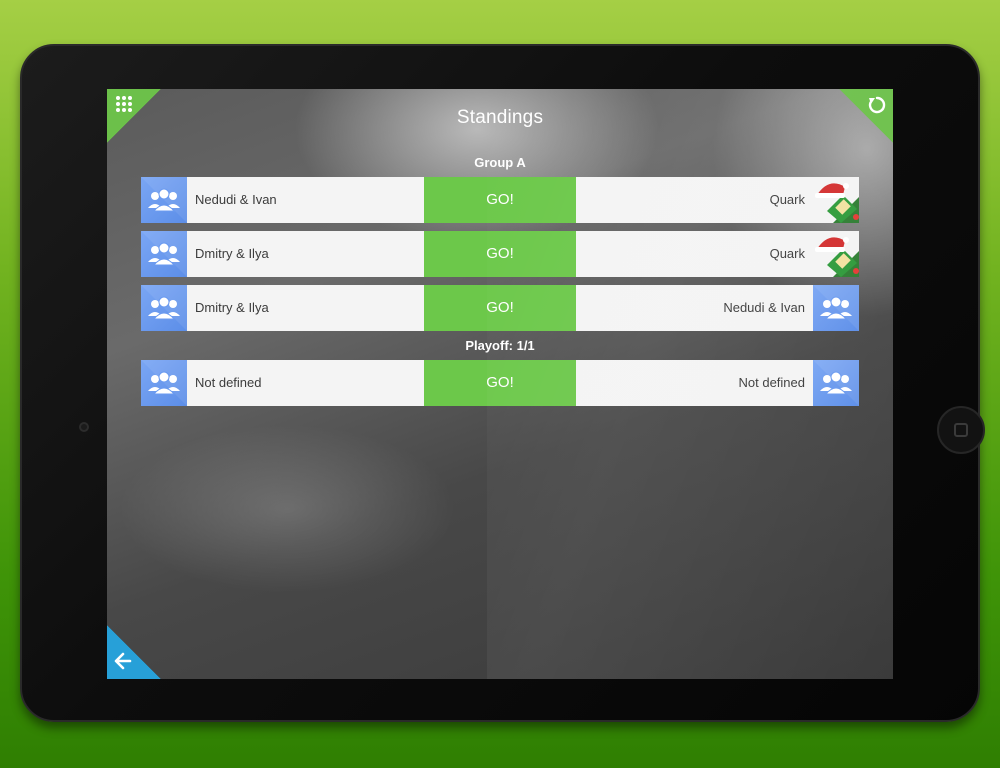  Describe the element at coordinates (772, 382) in the screenshot. I see `right-team-name: Not defined` at that location.